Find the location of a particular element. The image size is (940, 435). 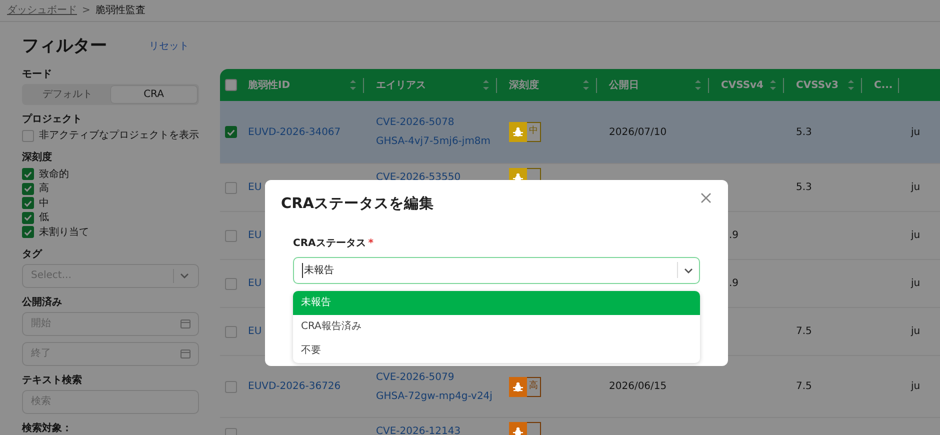

alias-link: GHSA-72gw-mp4g-v24j is located at coordinates (436, 396).